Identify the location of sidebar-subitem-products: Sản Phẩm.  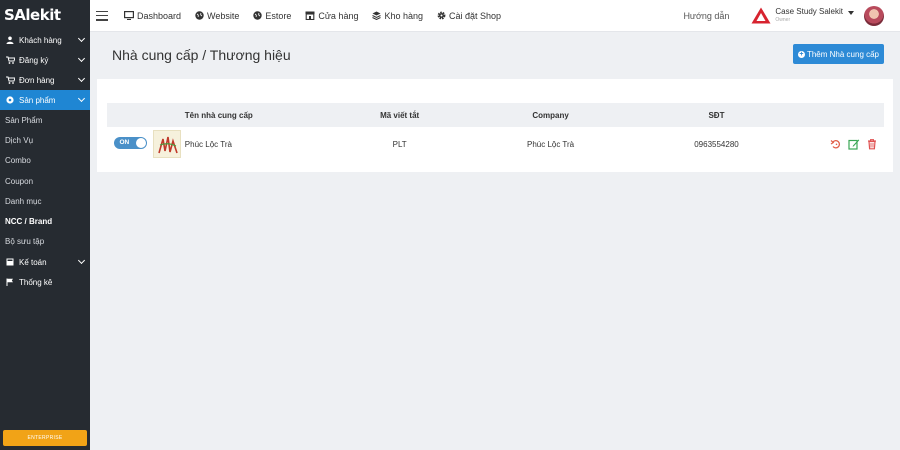
(45, 120).